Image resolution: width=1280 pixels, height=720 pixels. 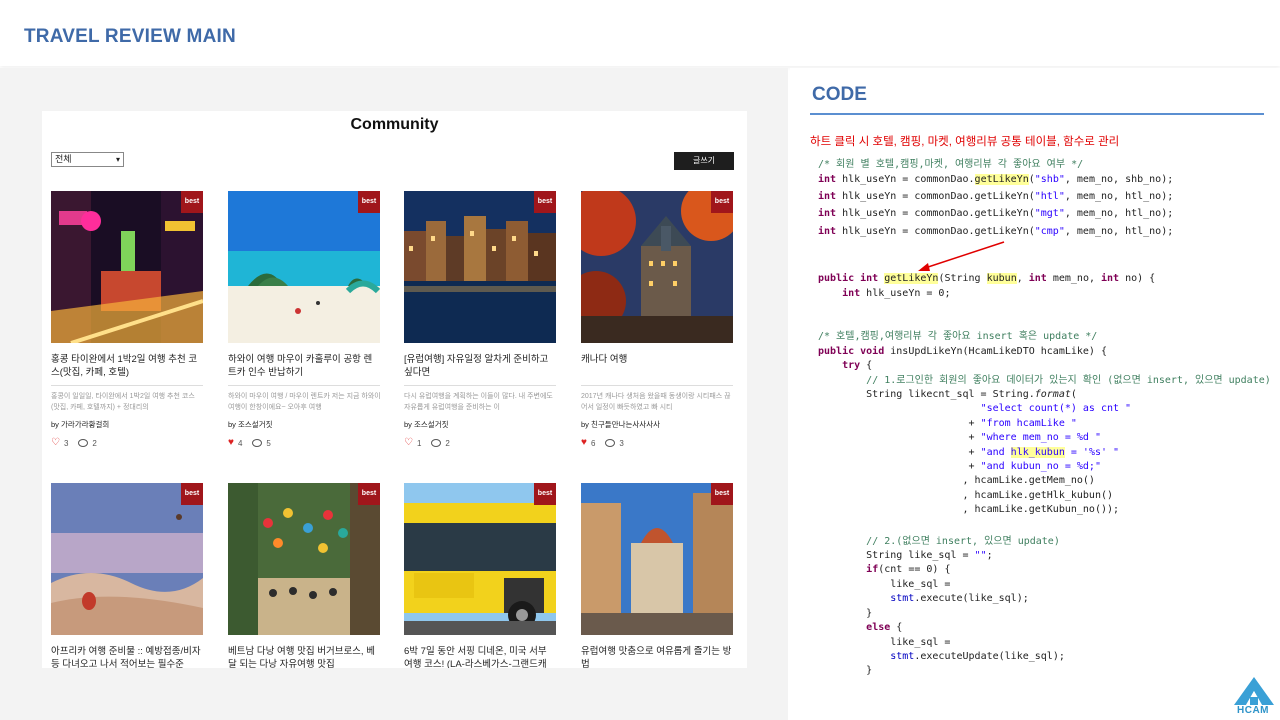 What do you see at coordinates (657, 366) in the screenshot?
I see `card-title: 캐나다 여행` at bounding box center [657, 366].